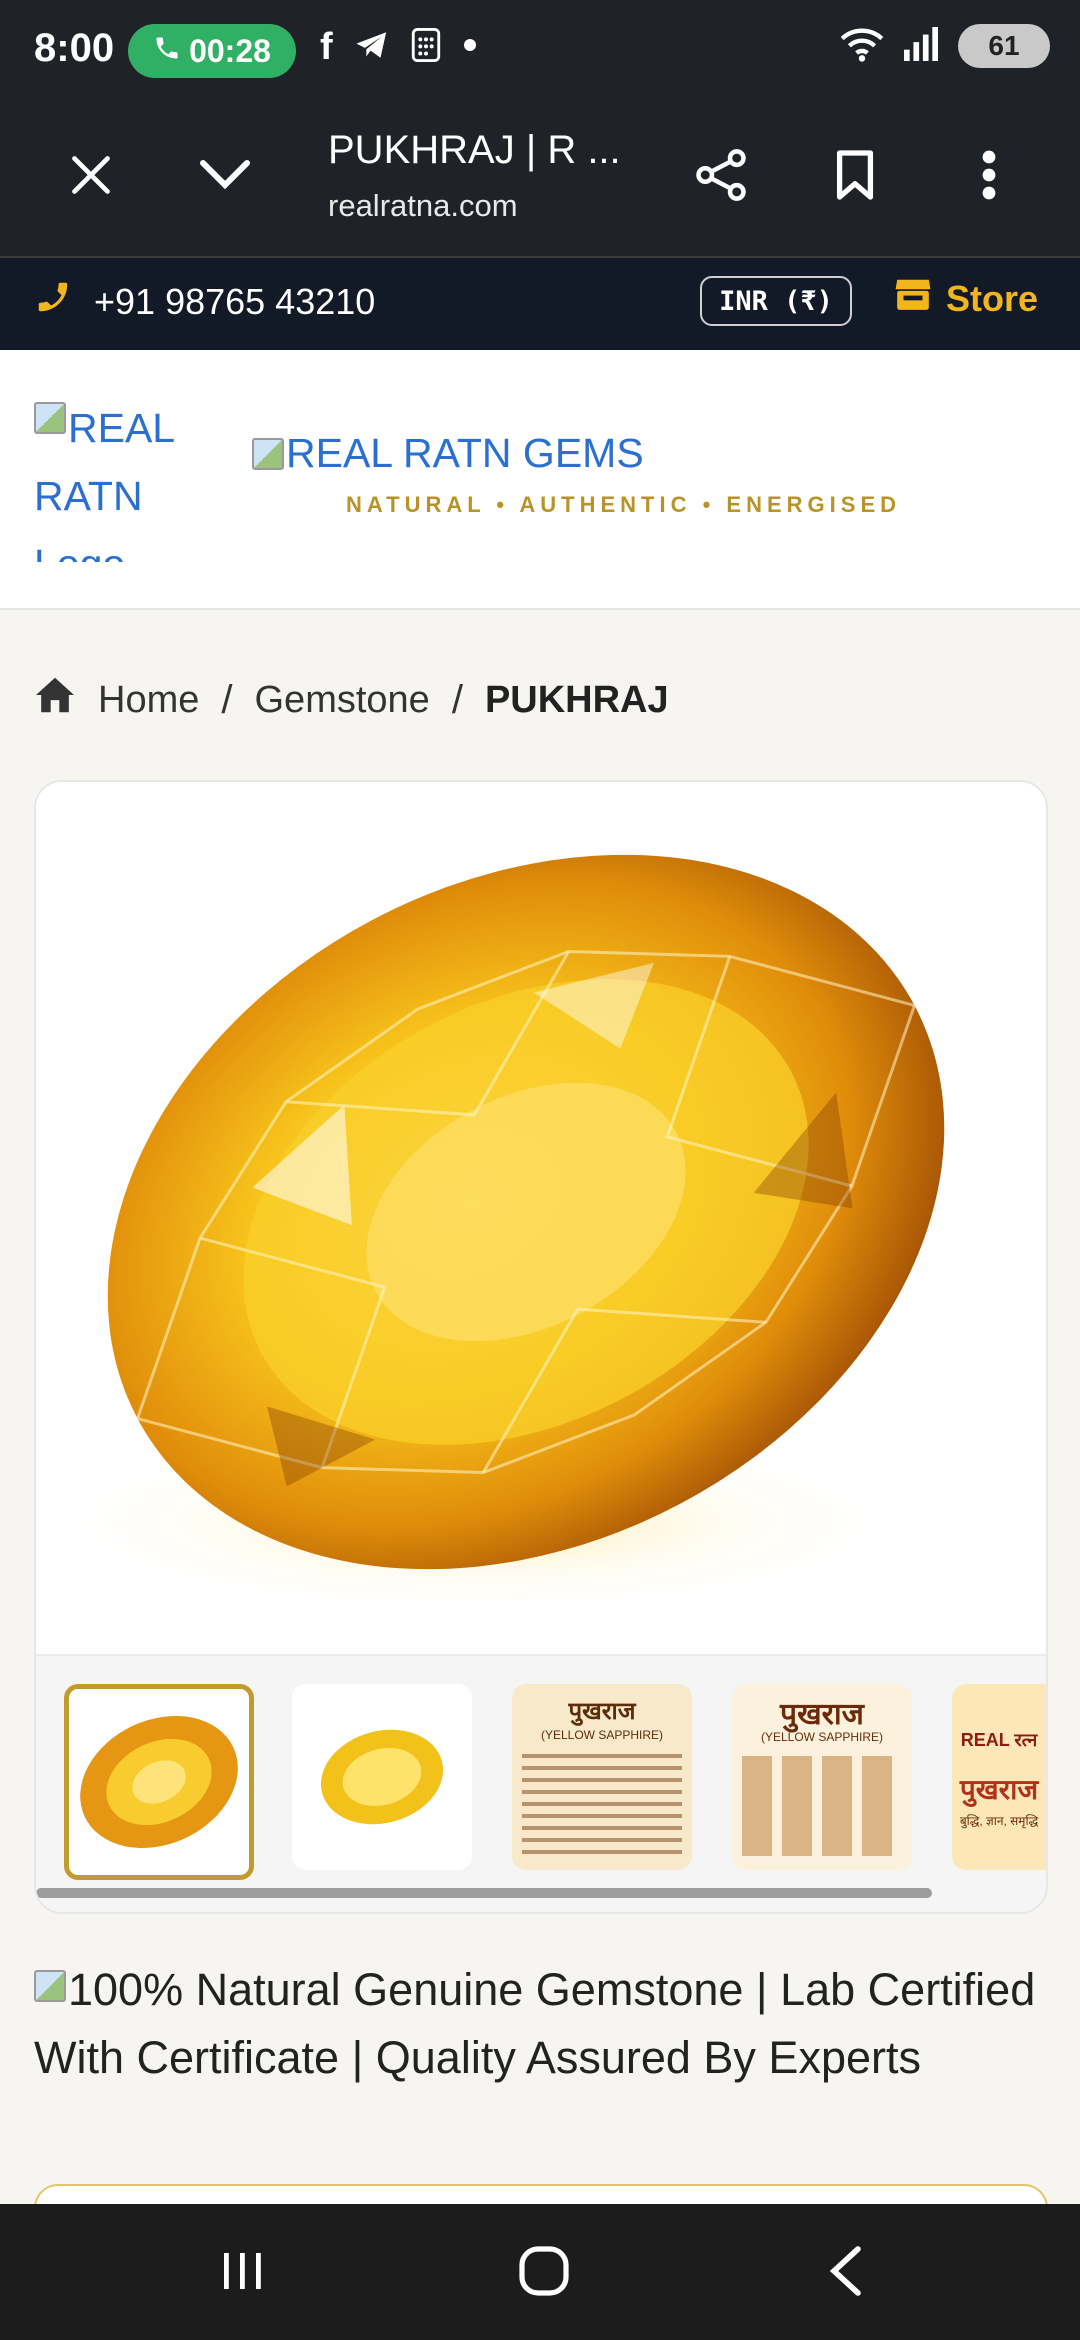 The image size is (1080, 2340). Describe the element at coordinates (372, 47) in the screenshot. I see `telegram-icon` at that location.